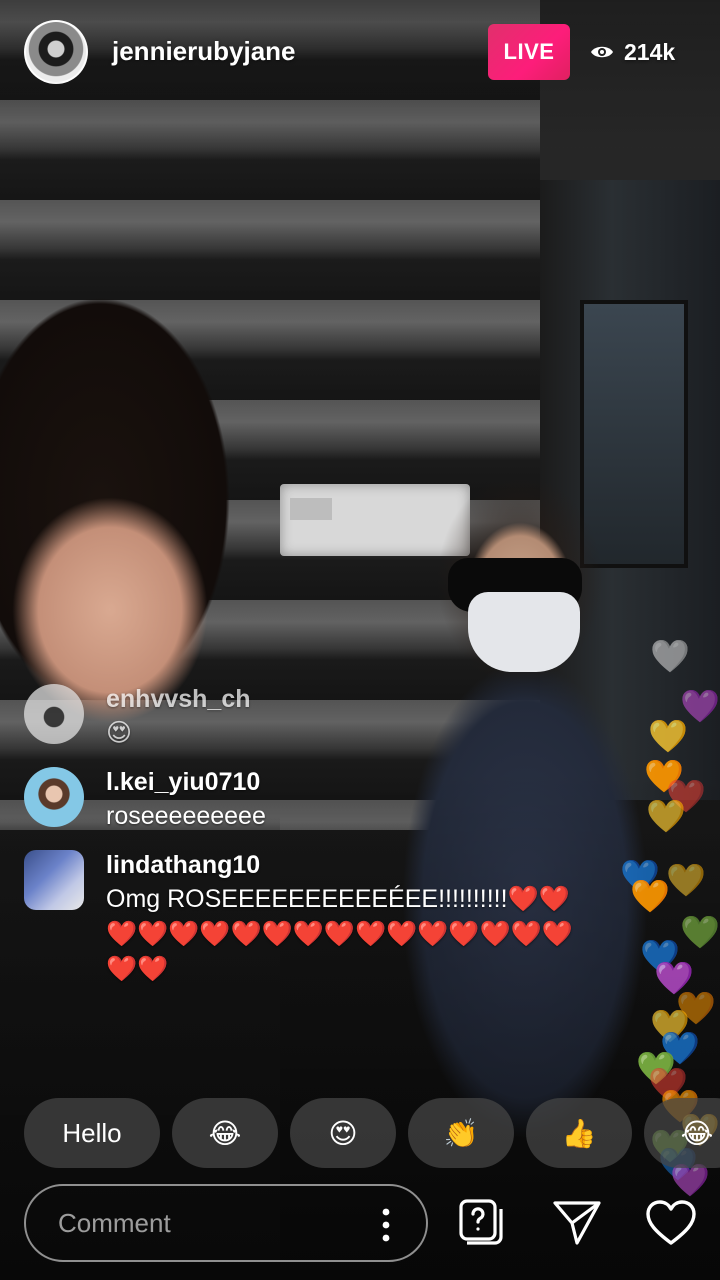 The width and height of the screenshot is (720, 1280). I want to click on comment-field, so click(226, 1223).